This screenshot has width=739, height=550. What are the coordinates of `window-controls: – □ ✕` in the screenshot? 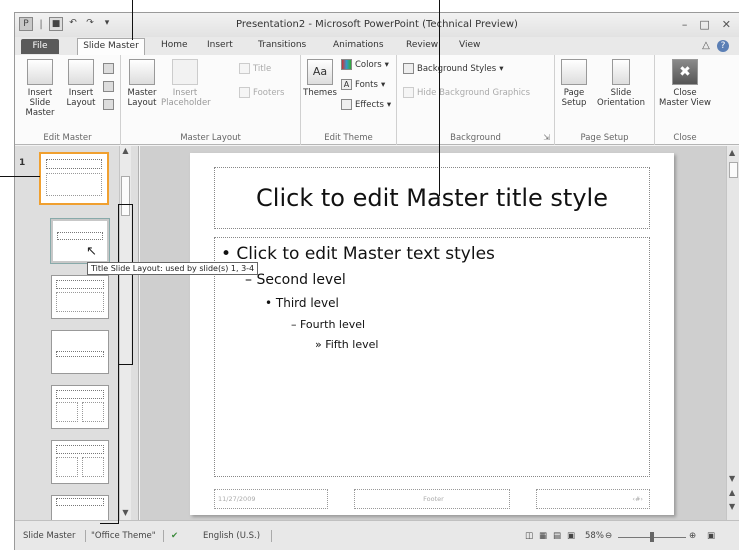 It's located at (706, 24).